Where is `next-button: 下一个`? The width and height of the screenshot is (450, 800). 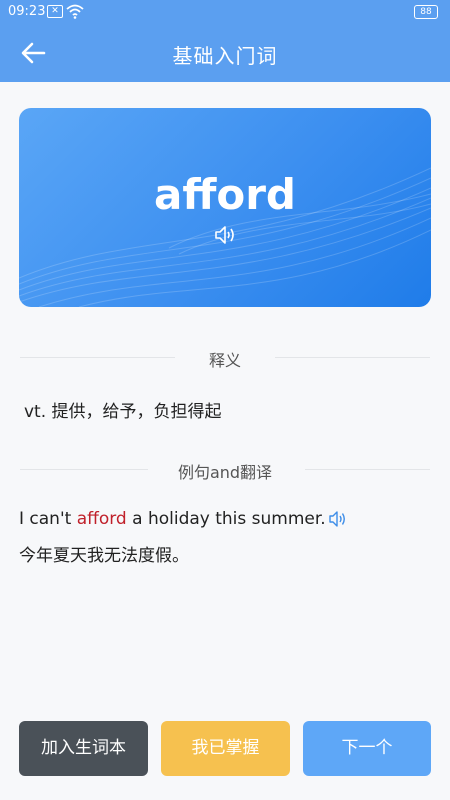 next-button: 下一个 is located at coordinates (367, 748).